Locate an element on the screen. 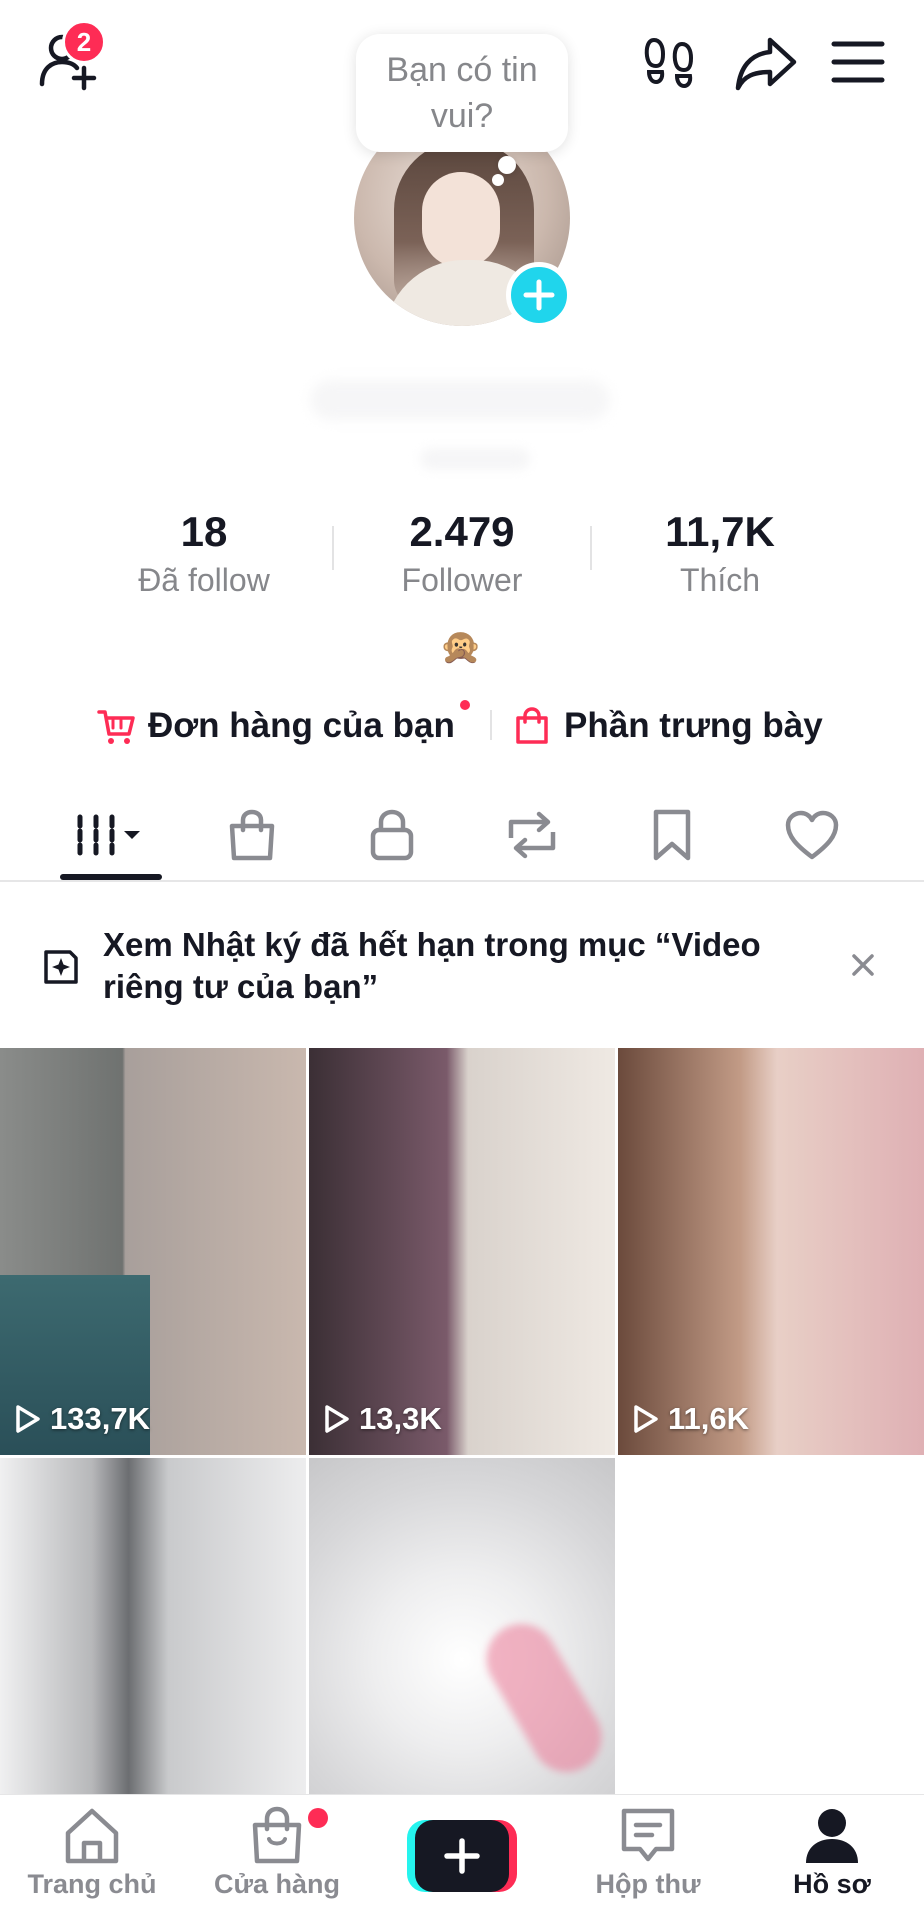  menu-button is located at coordinates (858, 62).